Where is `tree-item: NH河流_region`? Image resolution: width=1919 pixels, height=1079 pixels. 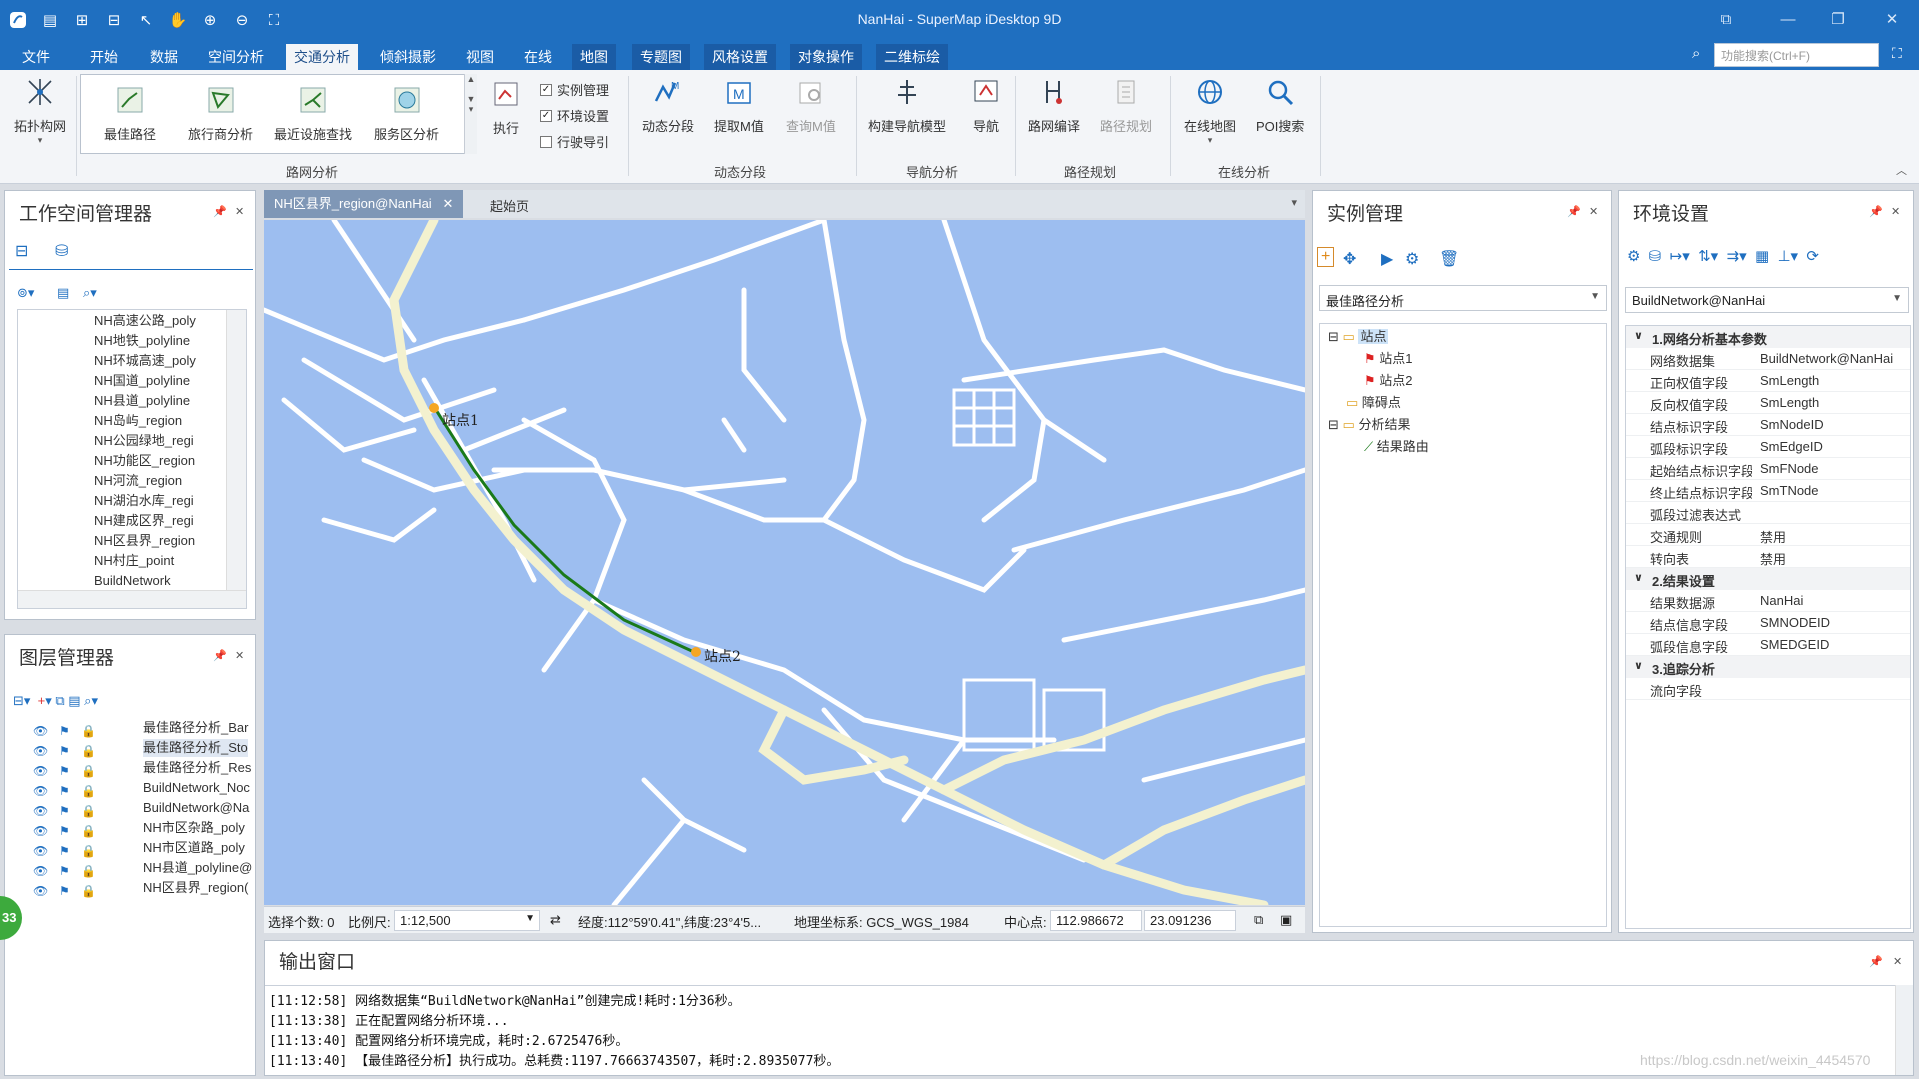 tree-item: NH河流_region is located at coordinates (138, 481).